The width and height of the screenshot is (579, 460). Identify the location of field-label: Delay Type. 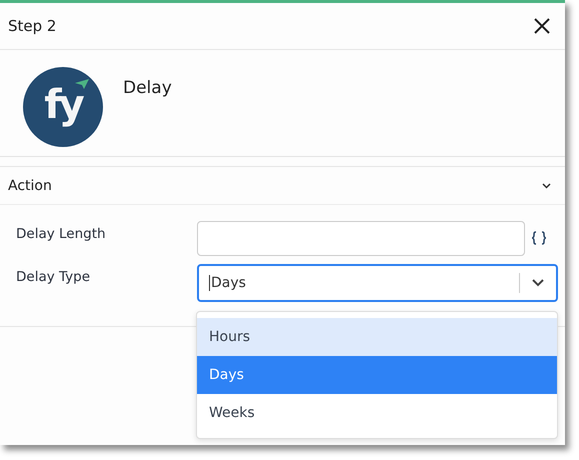
(54, 276).